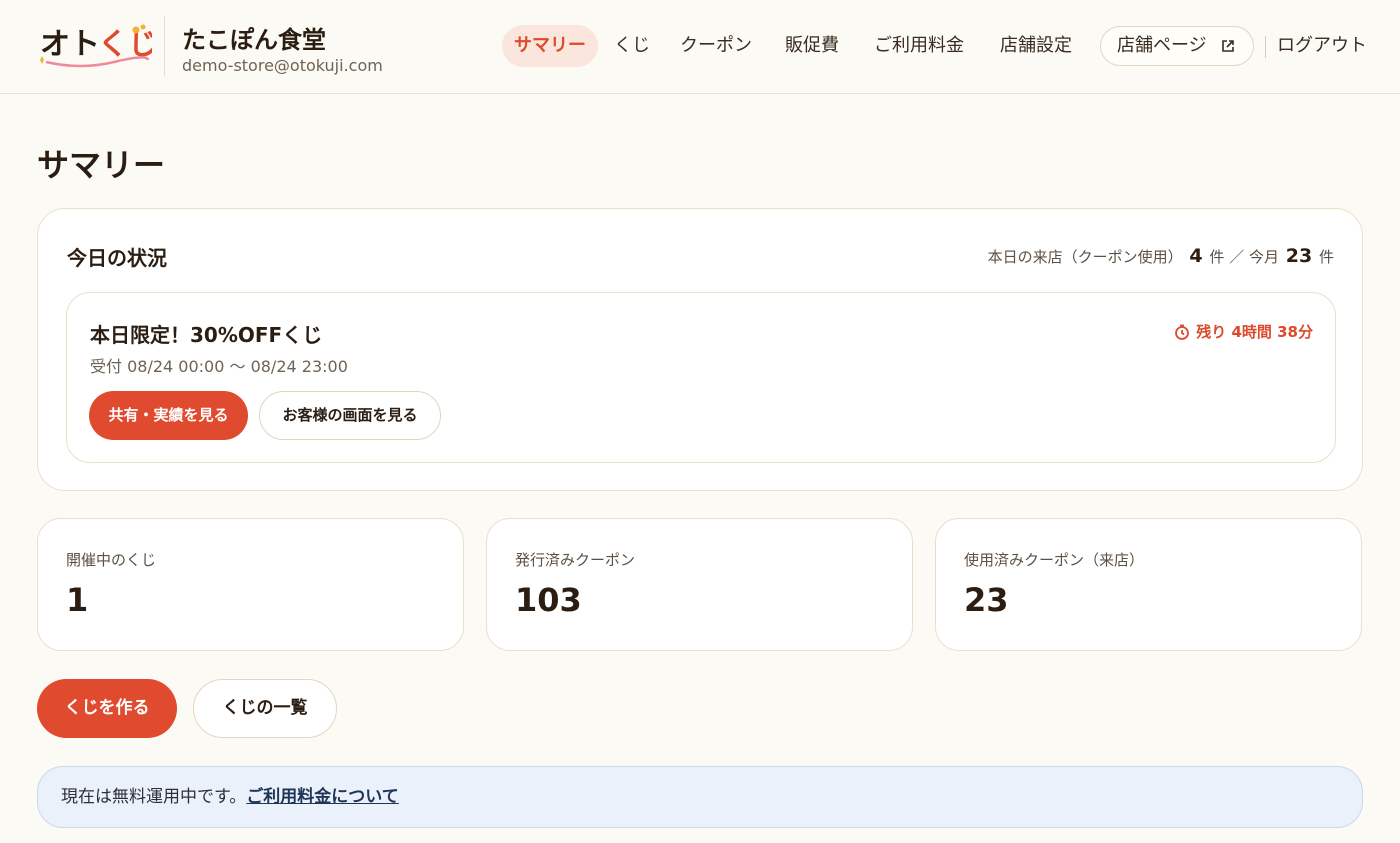 Image resolution: width=1400 pixels, height=843 pixels. I want to click on nav-settings: 店舗設定, so click(1036, 46).